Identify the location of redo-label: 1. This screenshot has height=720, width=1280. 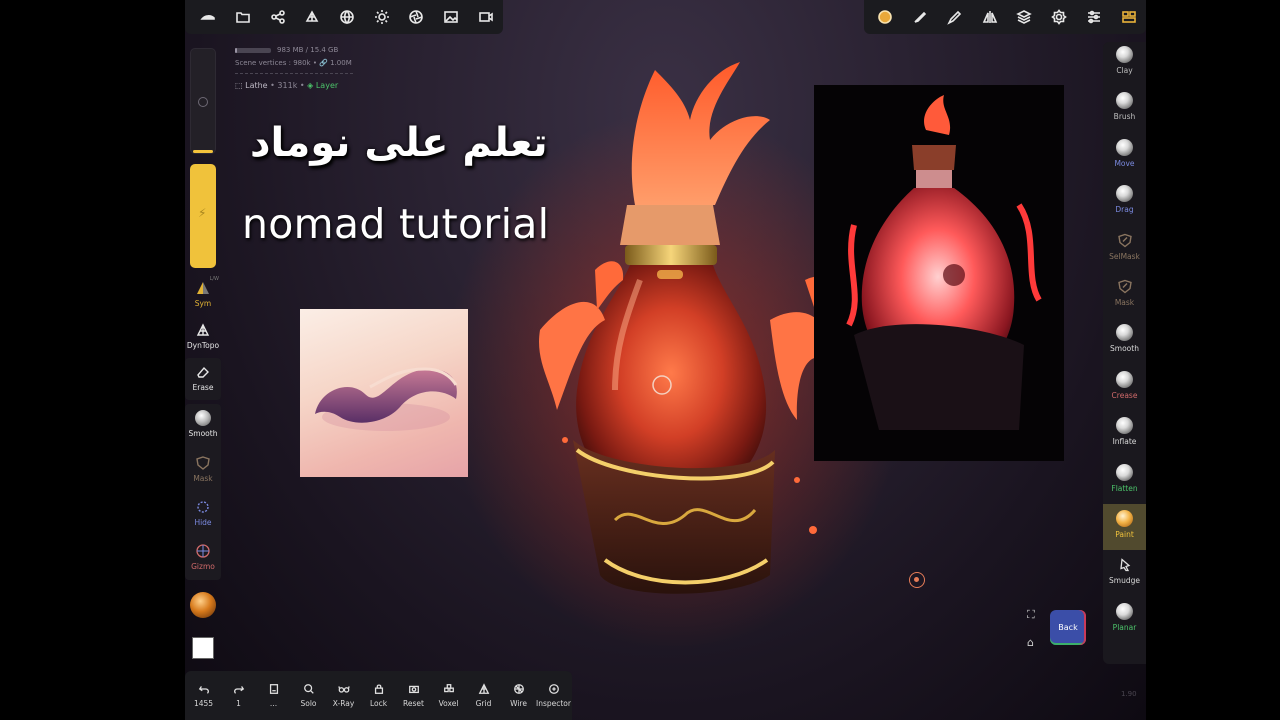
(238, 703).